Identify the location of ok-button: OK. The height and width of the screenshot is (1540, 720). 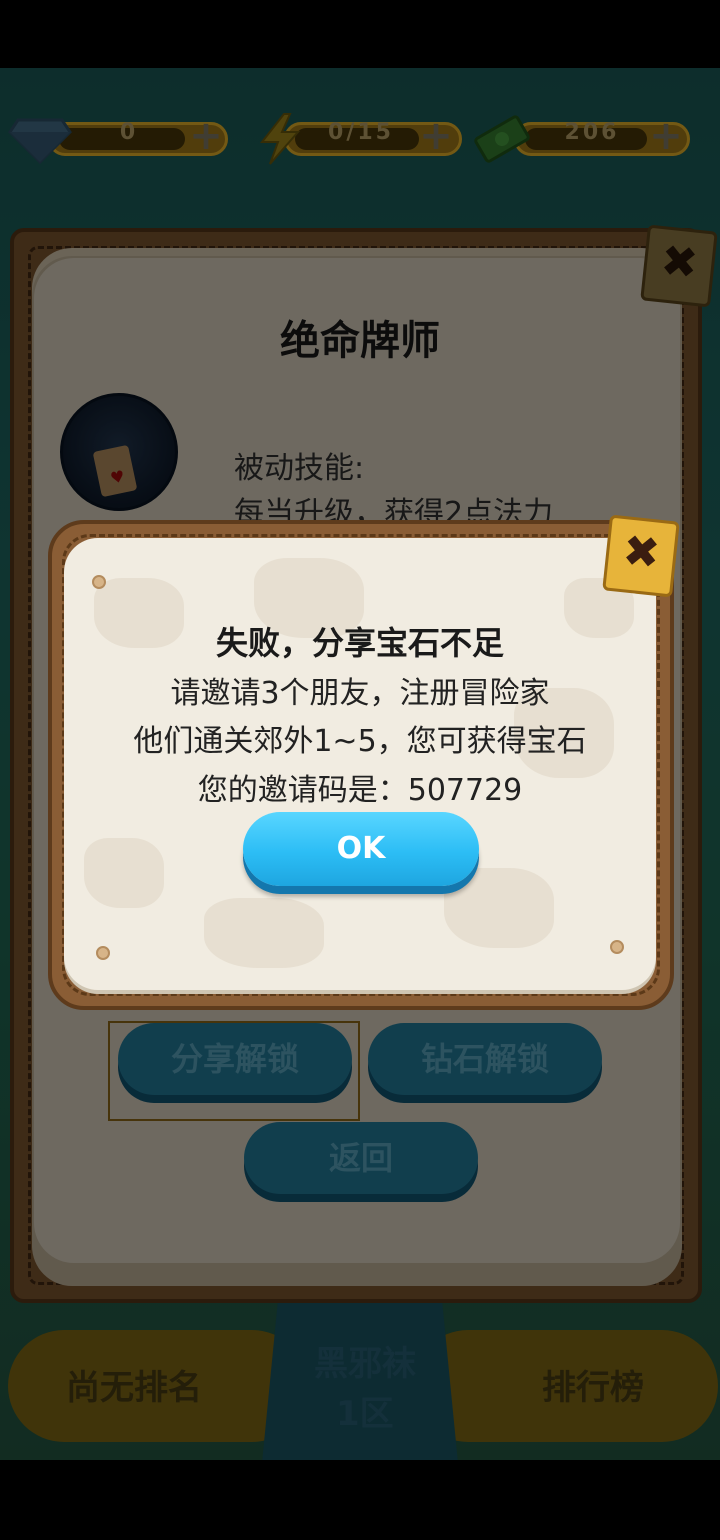
(361, 849).